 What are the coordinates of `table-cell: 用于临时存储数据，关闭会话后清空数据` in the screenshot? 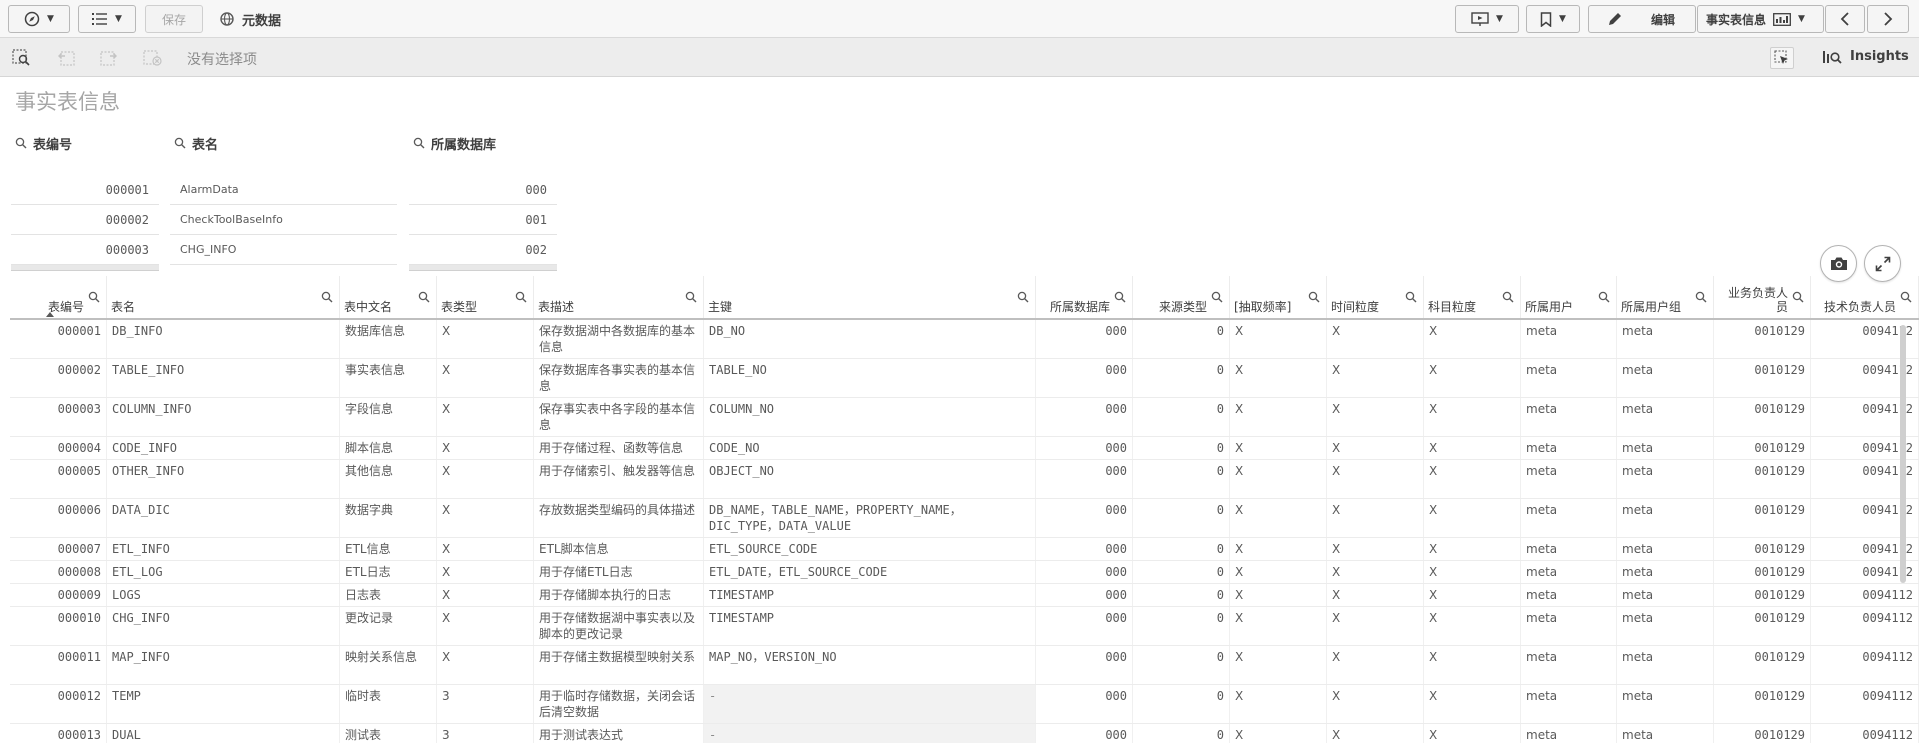 It's located at (619, 704).